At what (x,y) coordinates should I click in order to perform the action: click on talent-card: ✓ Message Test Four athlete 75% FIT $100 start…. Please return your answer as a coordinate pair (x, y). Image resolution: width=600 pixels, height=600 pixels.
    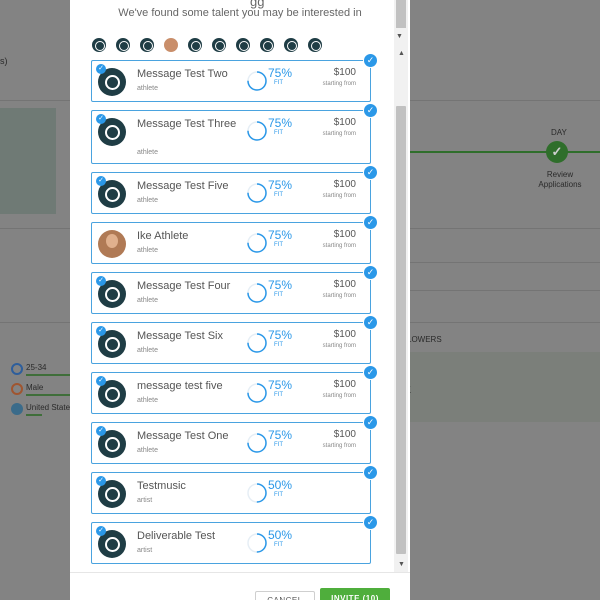
    Looking at the image, I should click on (234, 289).